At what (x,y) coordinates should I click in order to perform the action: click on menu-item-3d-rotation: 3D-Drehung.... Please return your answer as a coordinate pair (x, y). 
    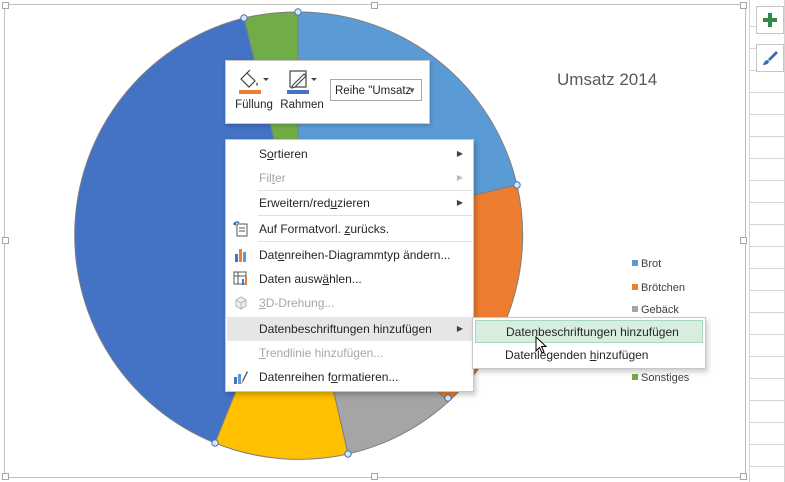
    Looking at the image, I should click on (349, 303).